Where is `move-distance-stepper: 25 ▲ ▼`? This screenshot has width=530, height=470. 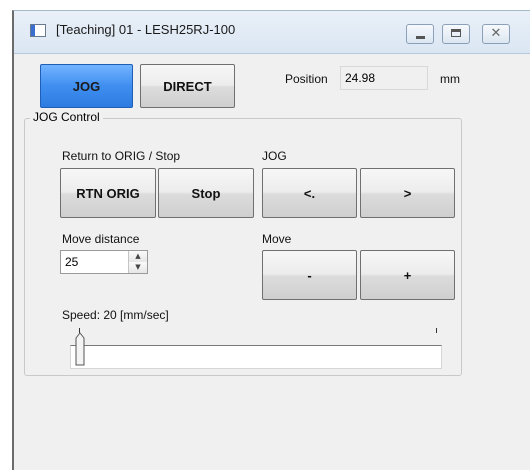
move-distance-stepper: 25 ▲ ▼ is located at coordinates (104, 262).